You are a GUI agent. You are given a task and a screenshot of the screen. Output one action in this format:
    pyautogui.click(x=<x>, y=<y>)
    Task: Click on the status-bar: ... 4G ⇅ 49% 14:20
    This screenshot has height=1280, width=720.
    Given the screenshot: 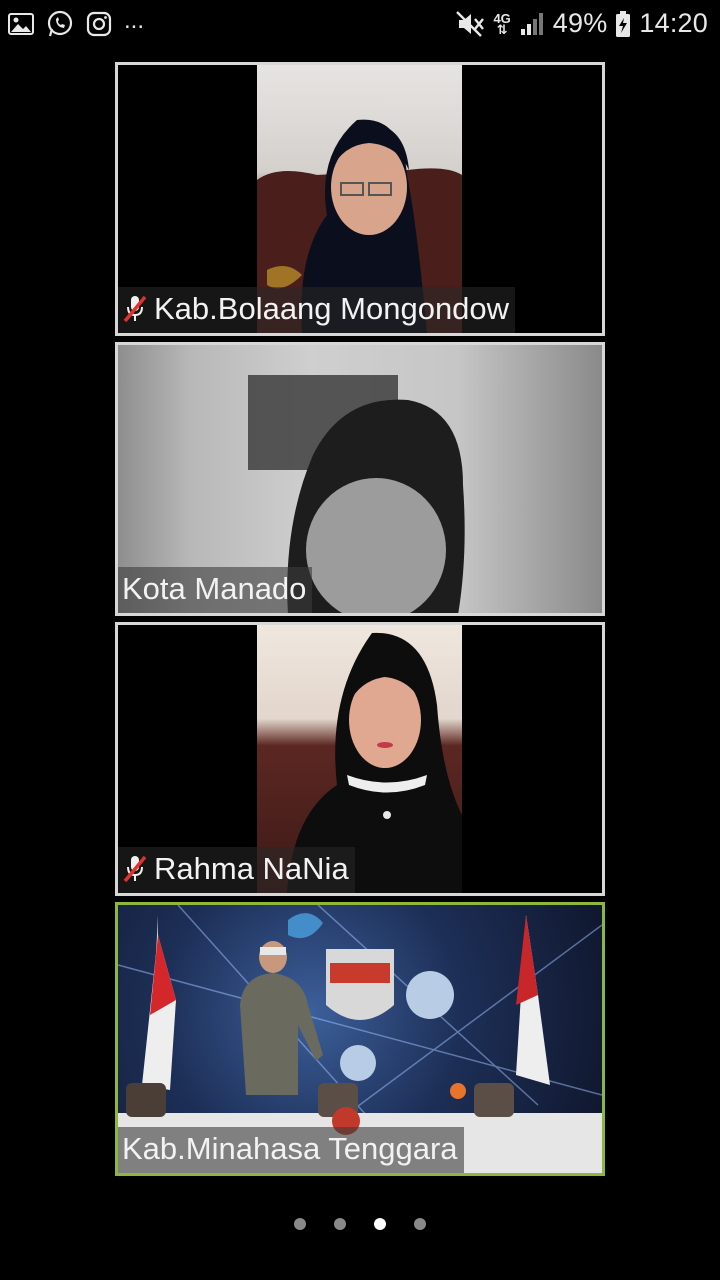 What is the action you would take?
    pyautogui.click(x=360, y=24)
    